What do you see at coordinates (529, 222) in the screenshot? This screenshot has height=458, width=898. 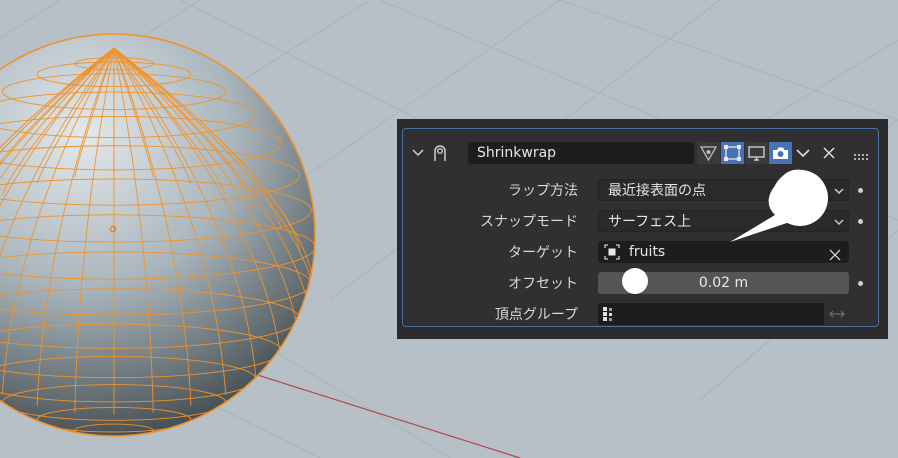 I see `snap-mode-label: スナップモード` at bounding box center [529, 222].